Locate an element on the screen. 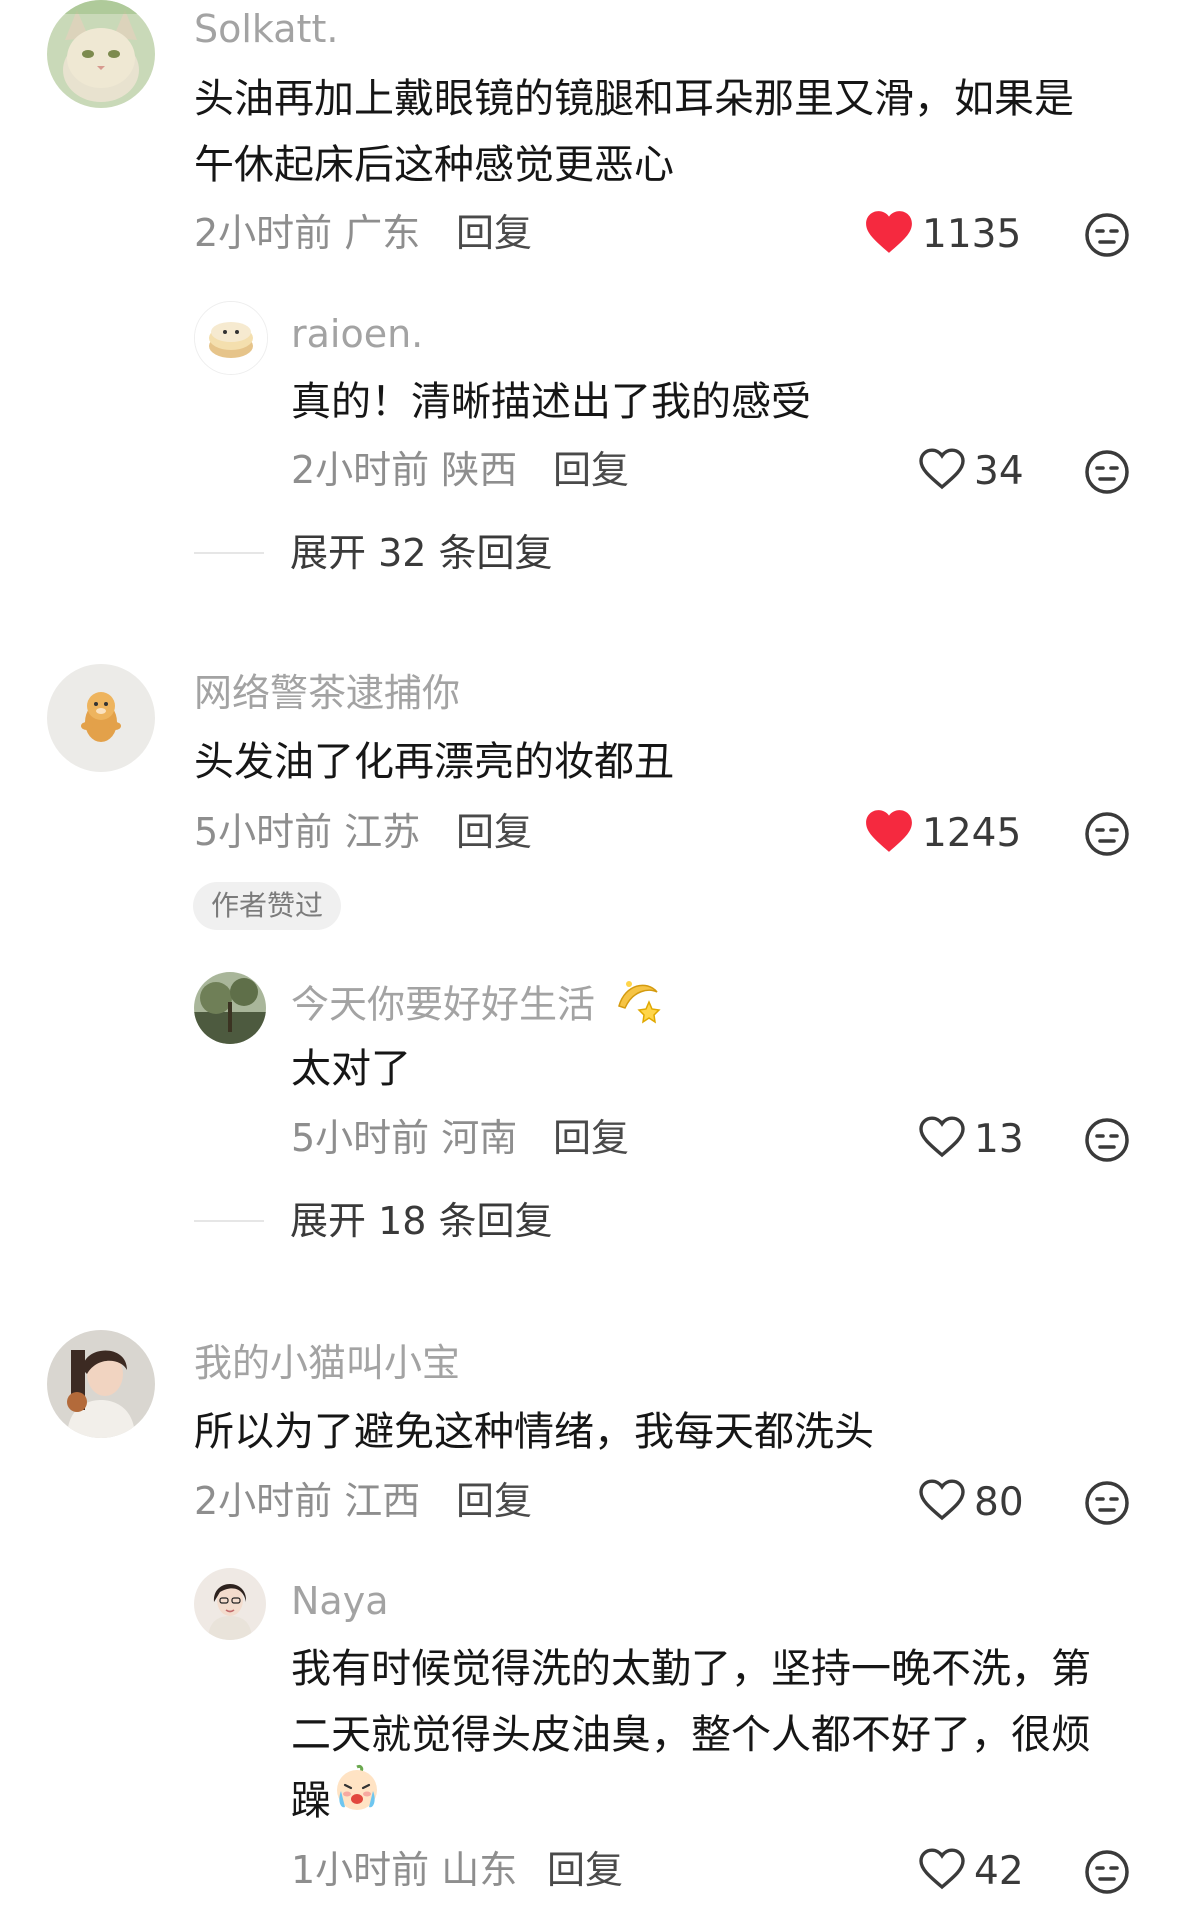 The width and height of the screenshot is (1179, 1917). reply-text: 太对了 is located at coordinates (351, 1069).